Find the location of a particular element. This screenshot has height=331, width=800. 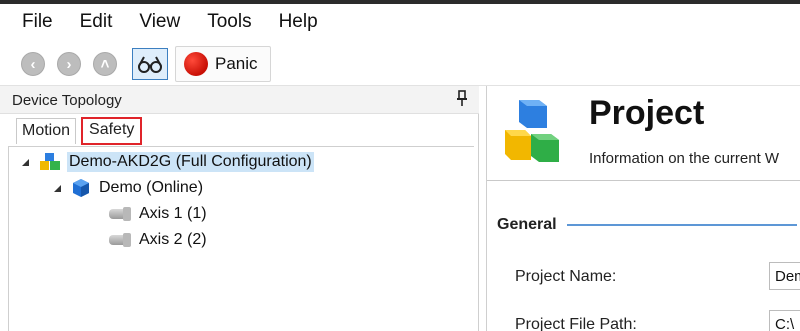

general-section-header: General is located at coordinates (647, 225).